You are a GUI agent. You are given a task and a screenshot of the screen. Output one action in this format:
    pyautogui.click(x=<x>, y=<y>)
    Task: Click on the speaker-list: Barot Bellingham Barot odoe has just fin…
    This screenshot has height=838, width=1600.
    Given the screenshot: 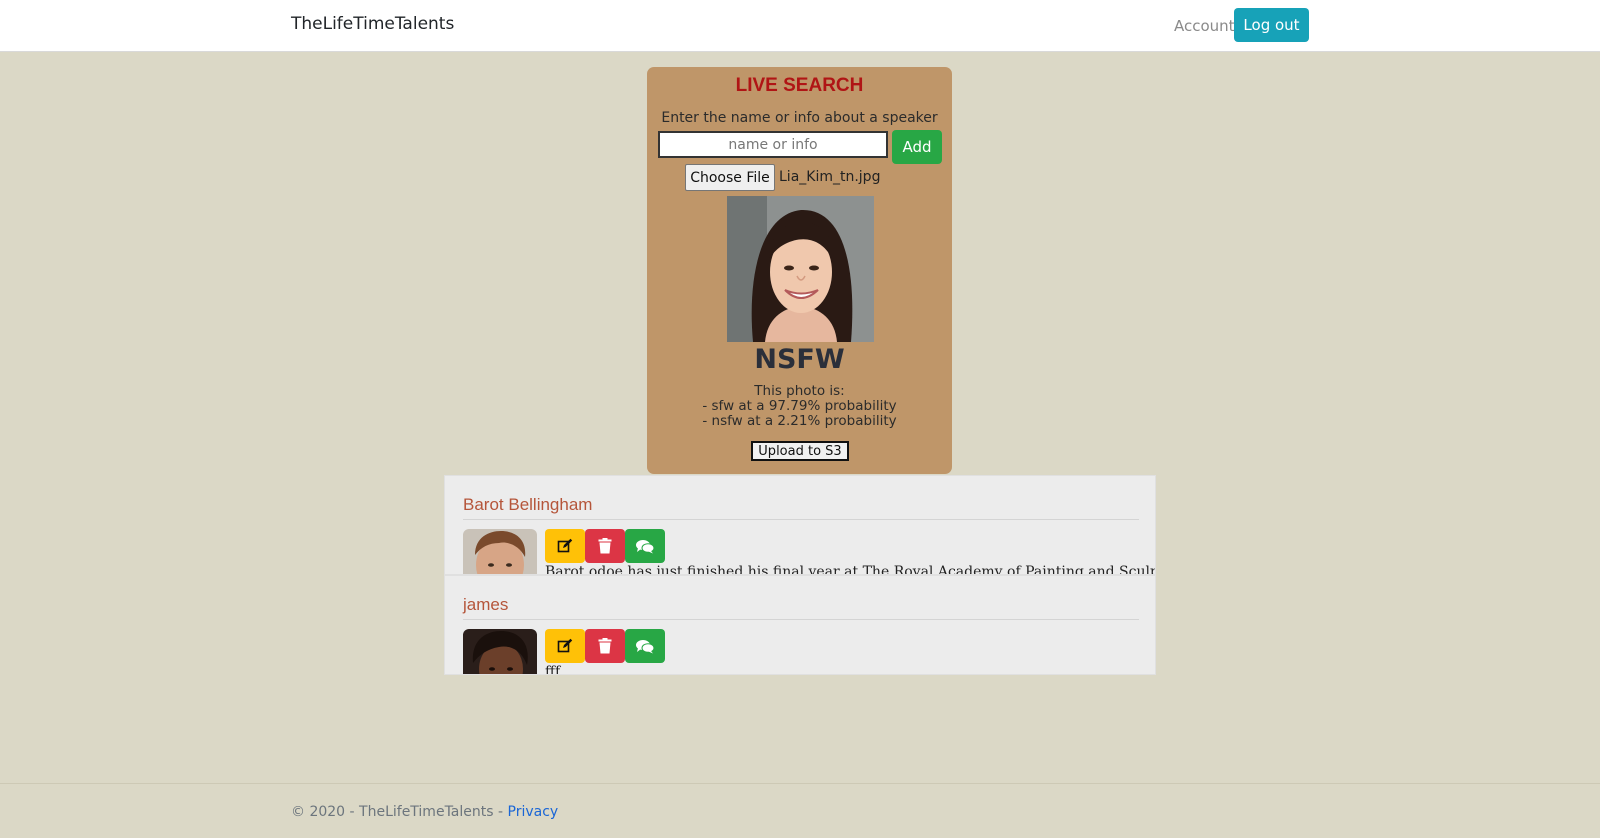 What is the action you would take?
    pyautogui.click(x=800, y=575)
    